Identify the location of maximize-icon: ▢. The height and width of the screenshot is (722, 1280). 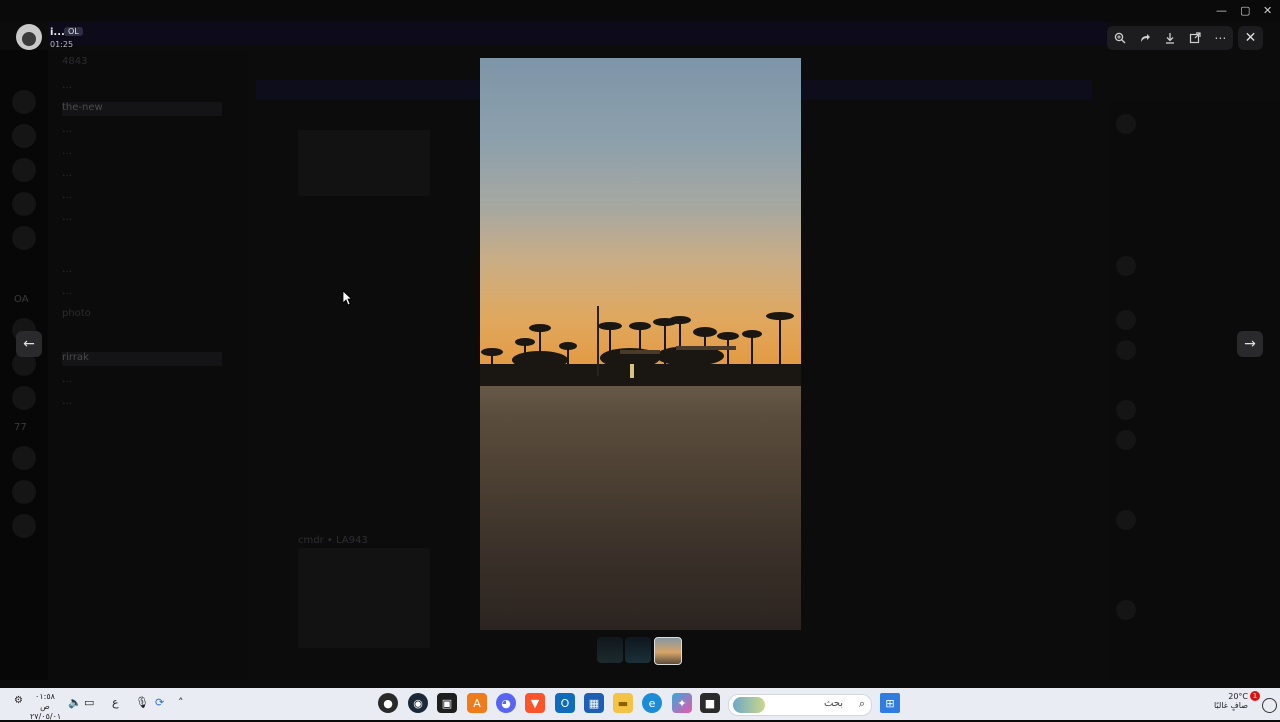
(1245, 10).